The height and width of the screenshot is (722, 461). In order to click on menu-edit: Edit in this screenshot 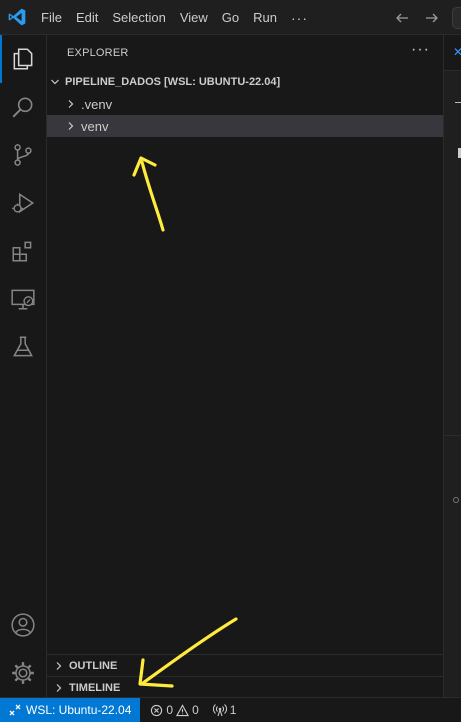, I will do `click(87, 17)`.